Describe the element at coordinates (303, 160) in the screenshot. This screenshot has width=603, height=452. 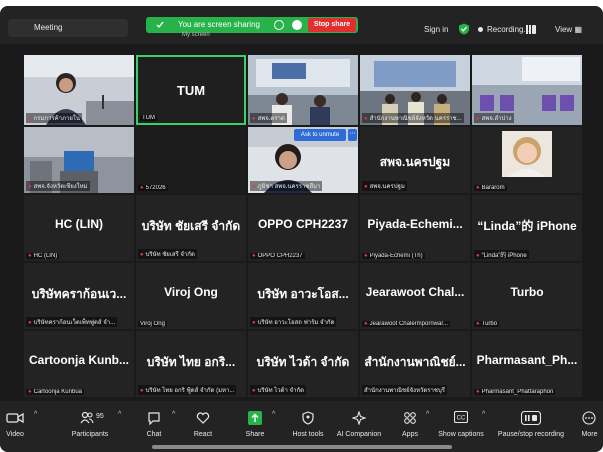
I see `participant-tile: Ask to unmute ⋯ ● ภูมิชา สพจ.นครราชสีมา` at that location.